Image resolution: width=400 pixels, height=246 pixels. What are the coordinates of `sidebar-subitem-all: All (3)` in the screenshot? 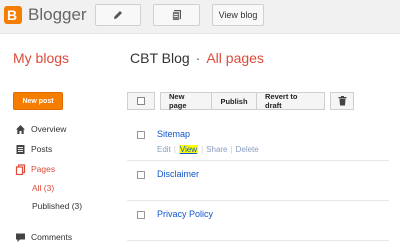 It's located at (43, 188).